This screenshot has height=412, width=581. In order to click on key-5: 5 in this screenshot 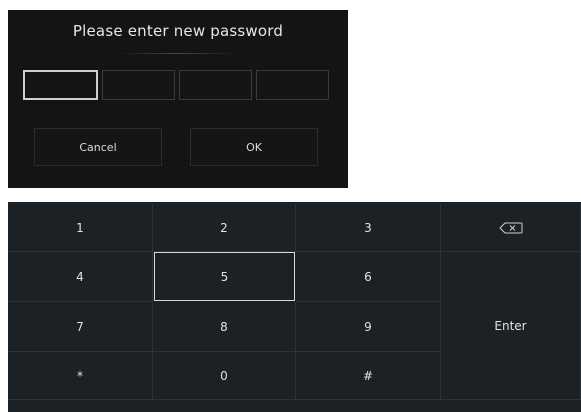, I will do `click(224, 276)`.